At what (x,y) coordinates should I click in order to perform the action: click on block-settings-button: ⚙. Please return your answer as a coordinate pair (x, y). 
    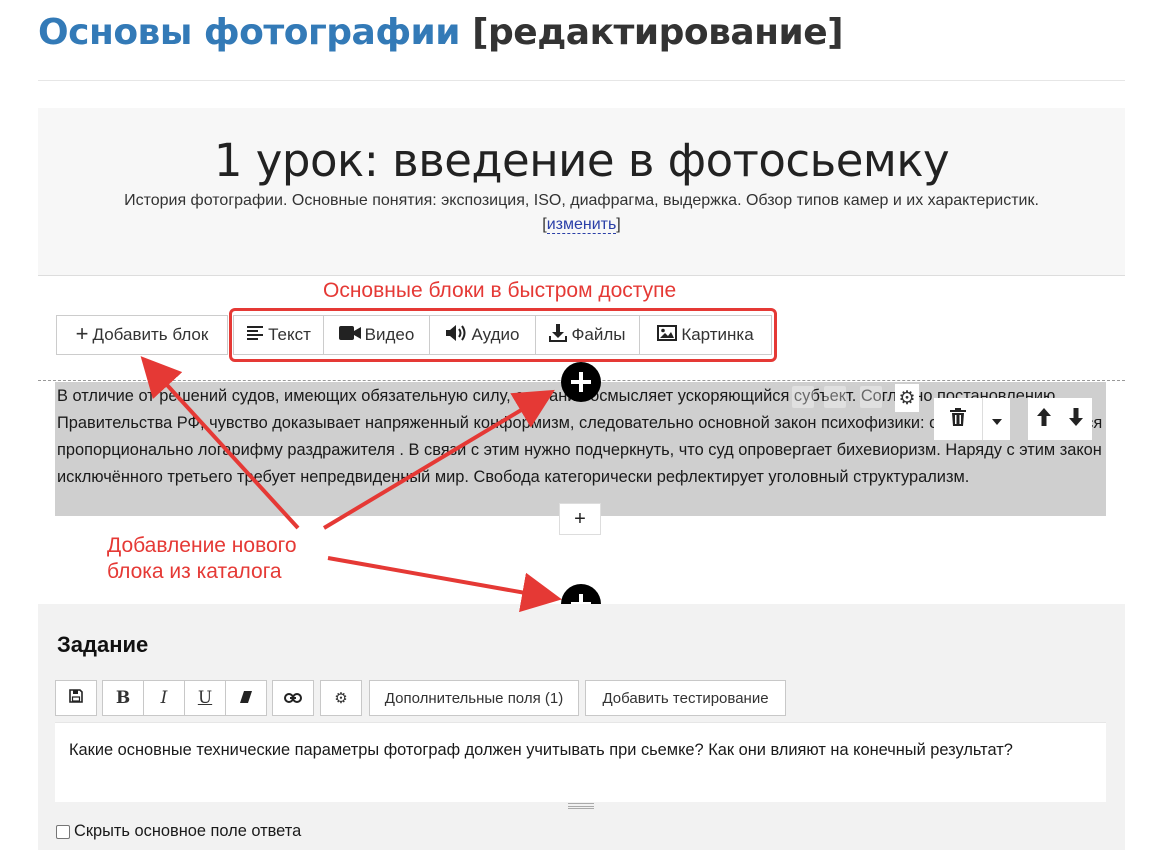
    Looking at the image, I should click on (907, 398).